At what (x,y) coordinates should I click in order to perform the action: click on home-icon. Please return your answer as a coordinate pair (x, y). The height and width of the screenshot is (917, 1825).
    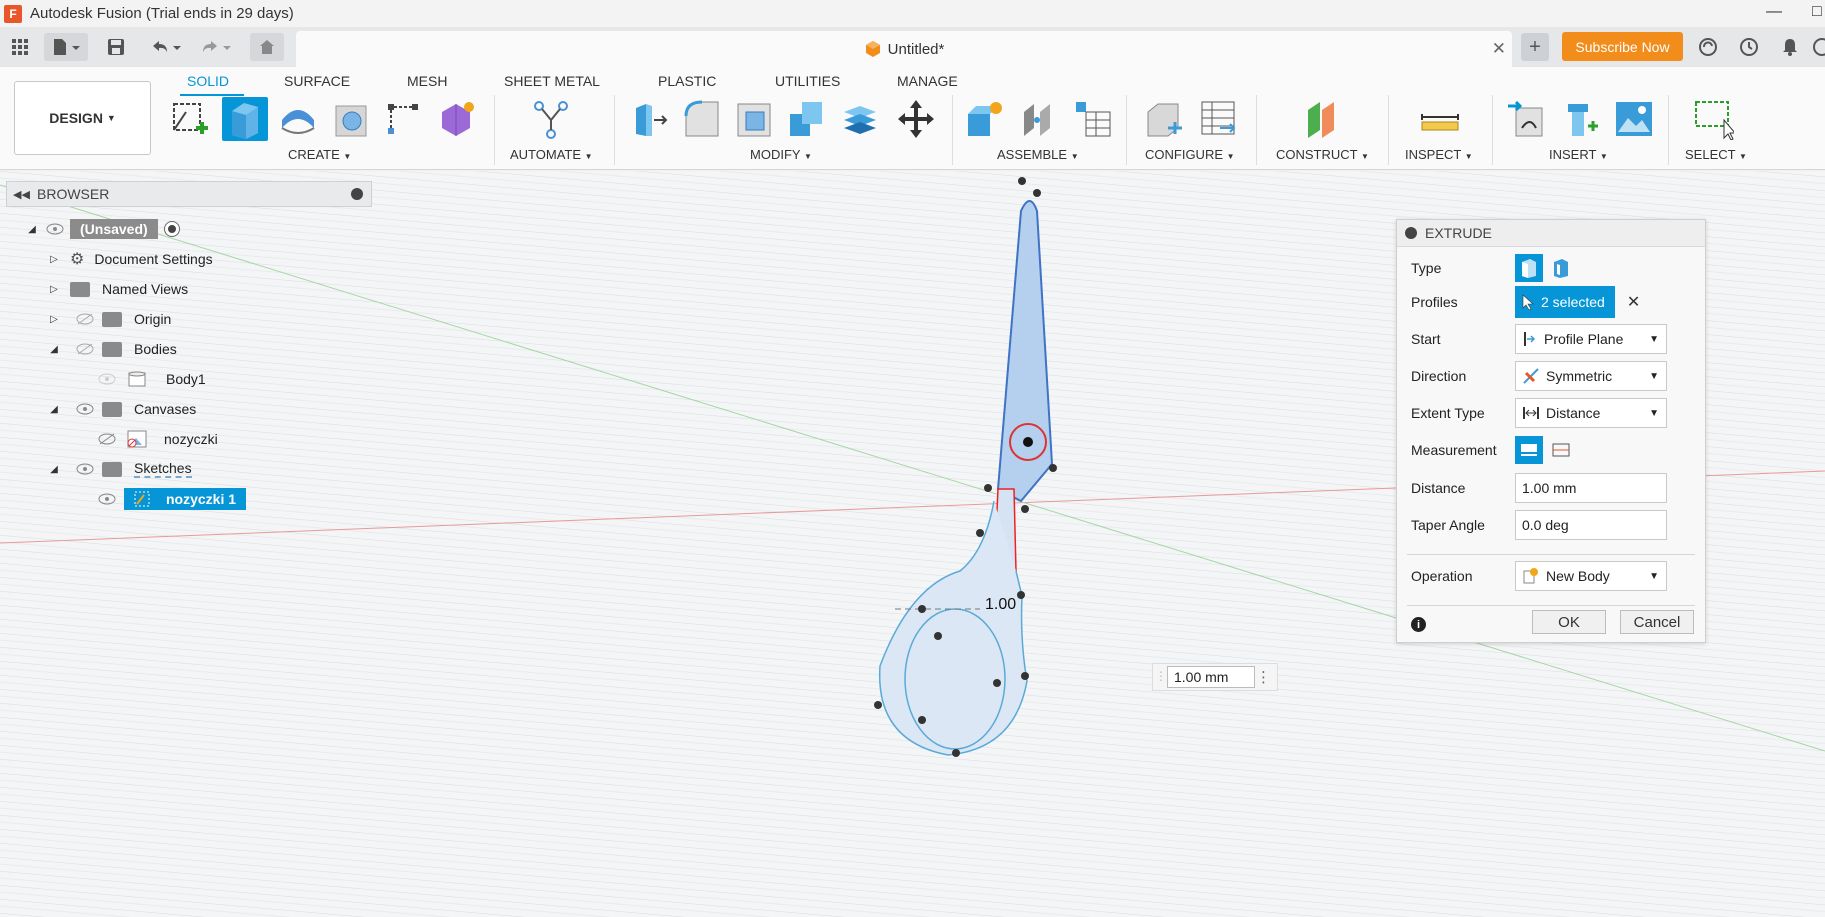
    Looking at the image, I should click on (267, 47).